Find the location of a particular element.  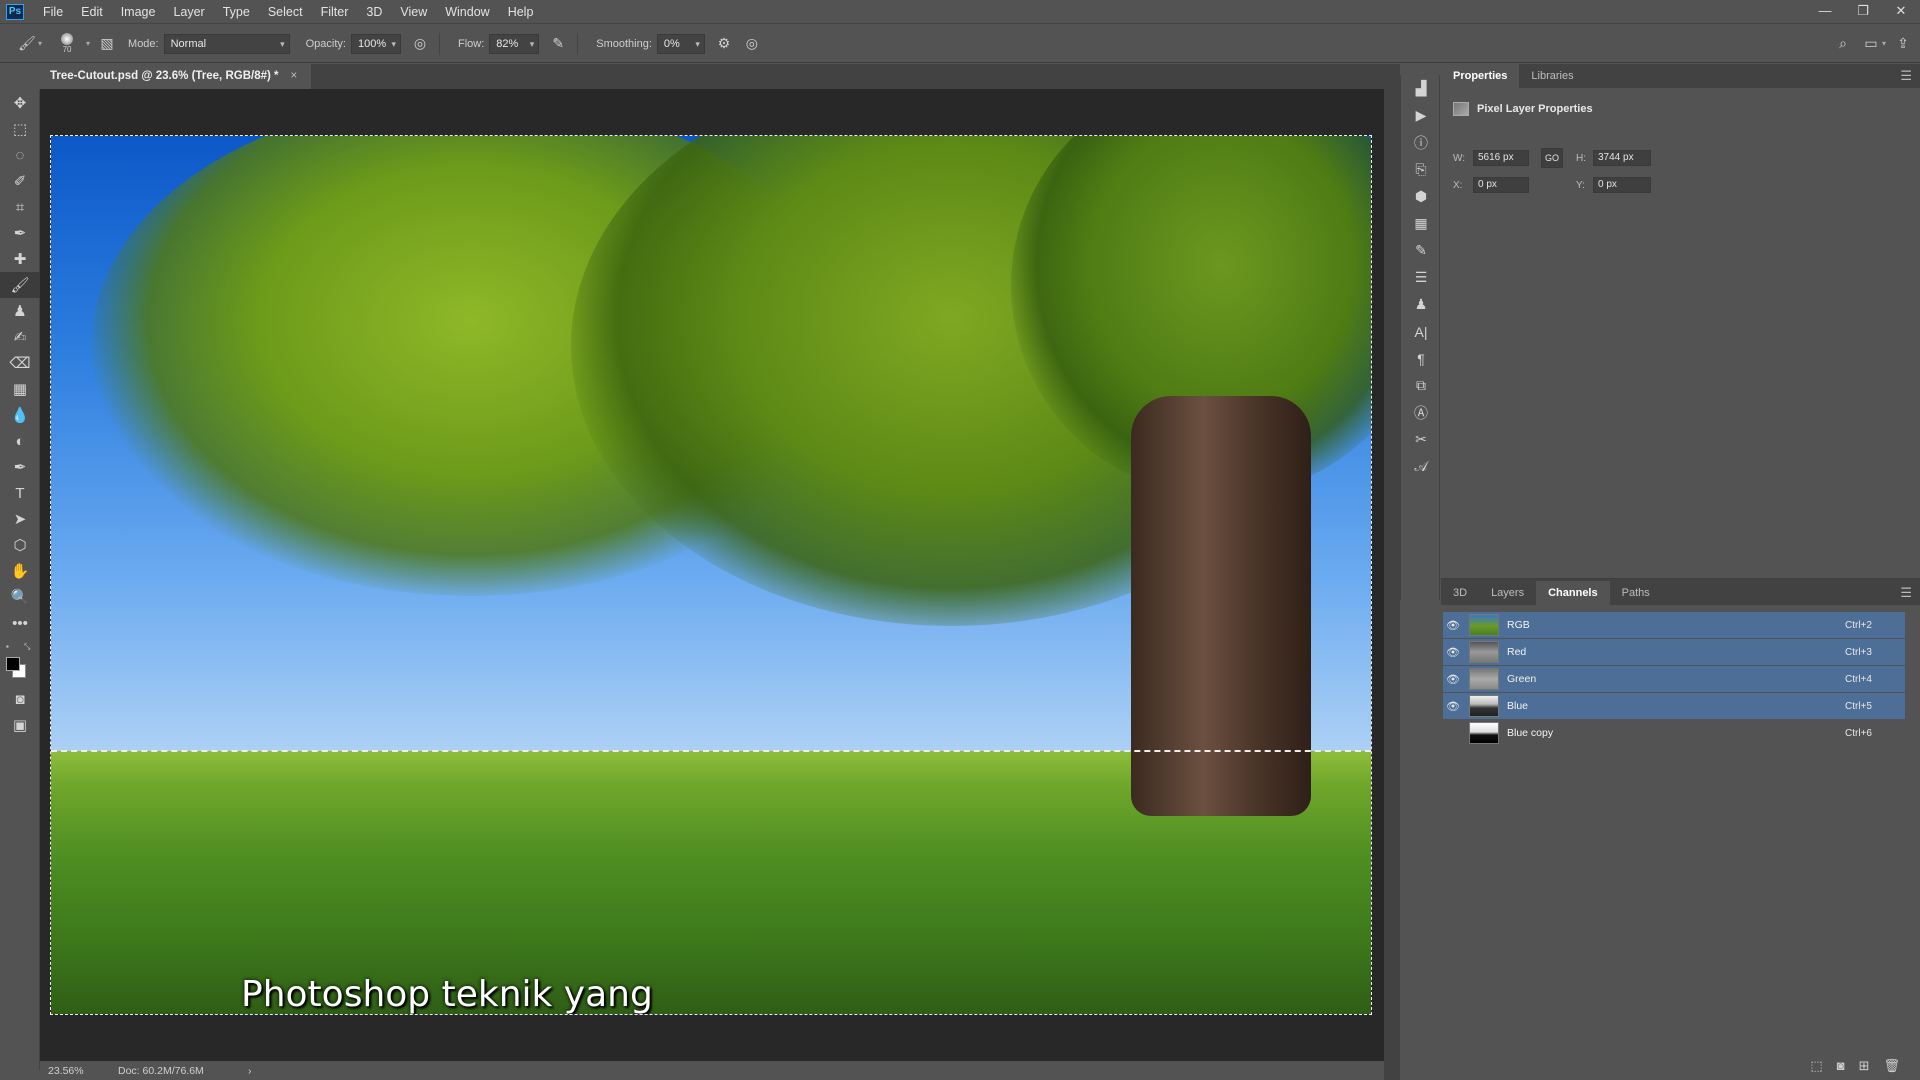

link-dimensions-button: GO is located at coordinates (1552, 158).